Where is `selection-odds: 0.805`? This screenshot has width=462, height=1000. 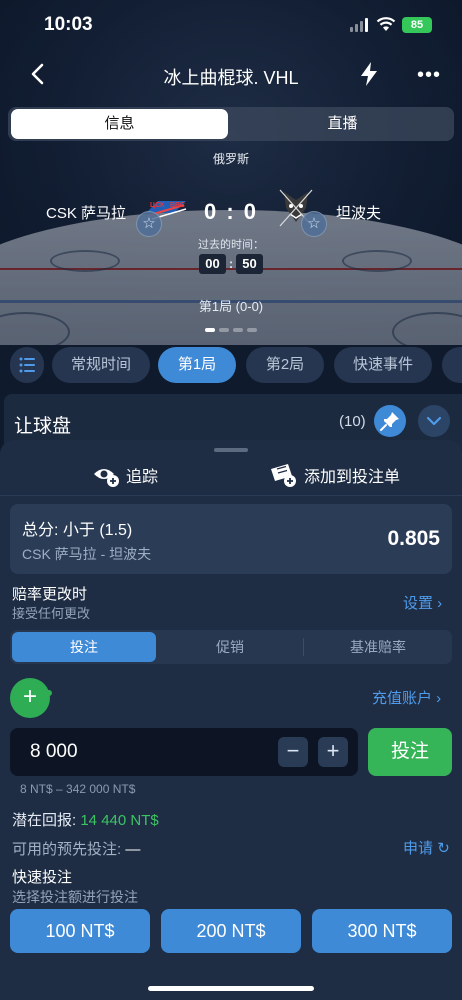
selection-odds: 0.805 is located at coordinates (413, 538).